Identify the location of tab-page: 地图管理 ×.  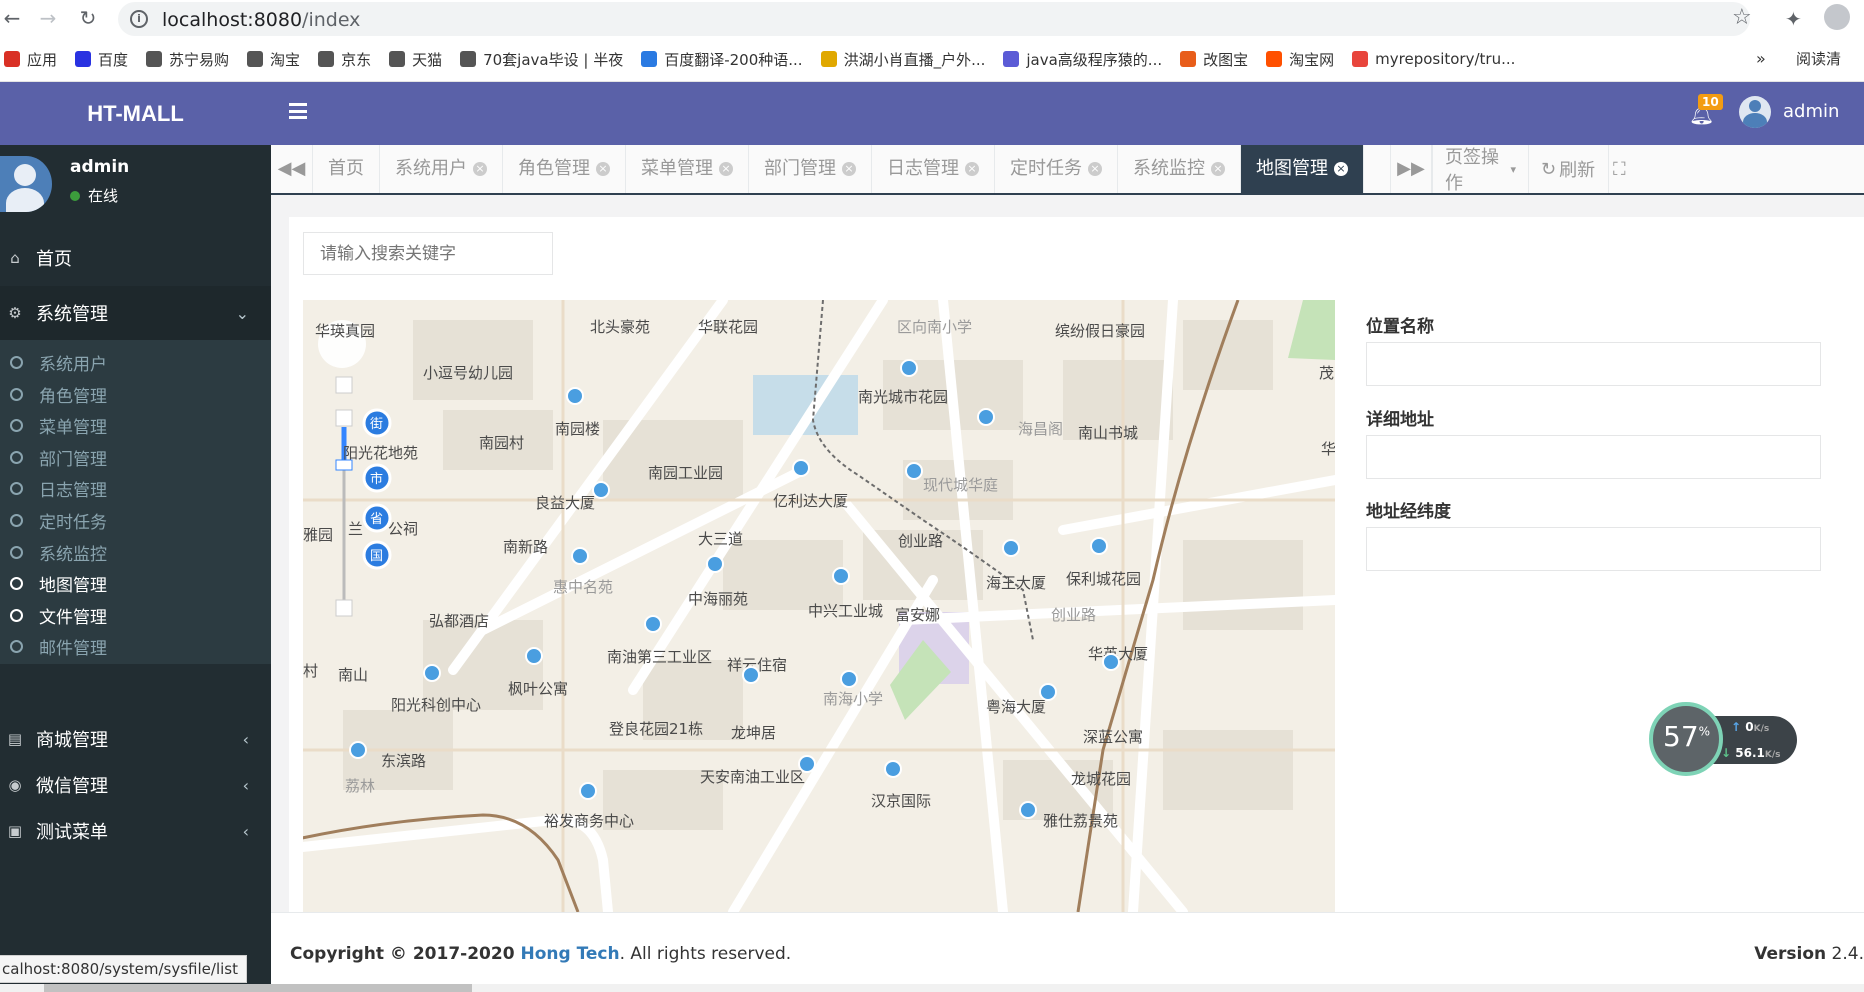
(1302, 169).